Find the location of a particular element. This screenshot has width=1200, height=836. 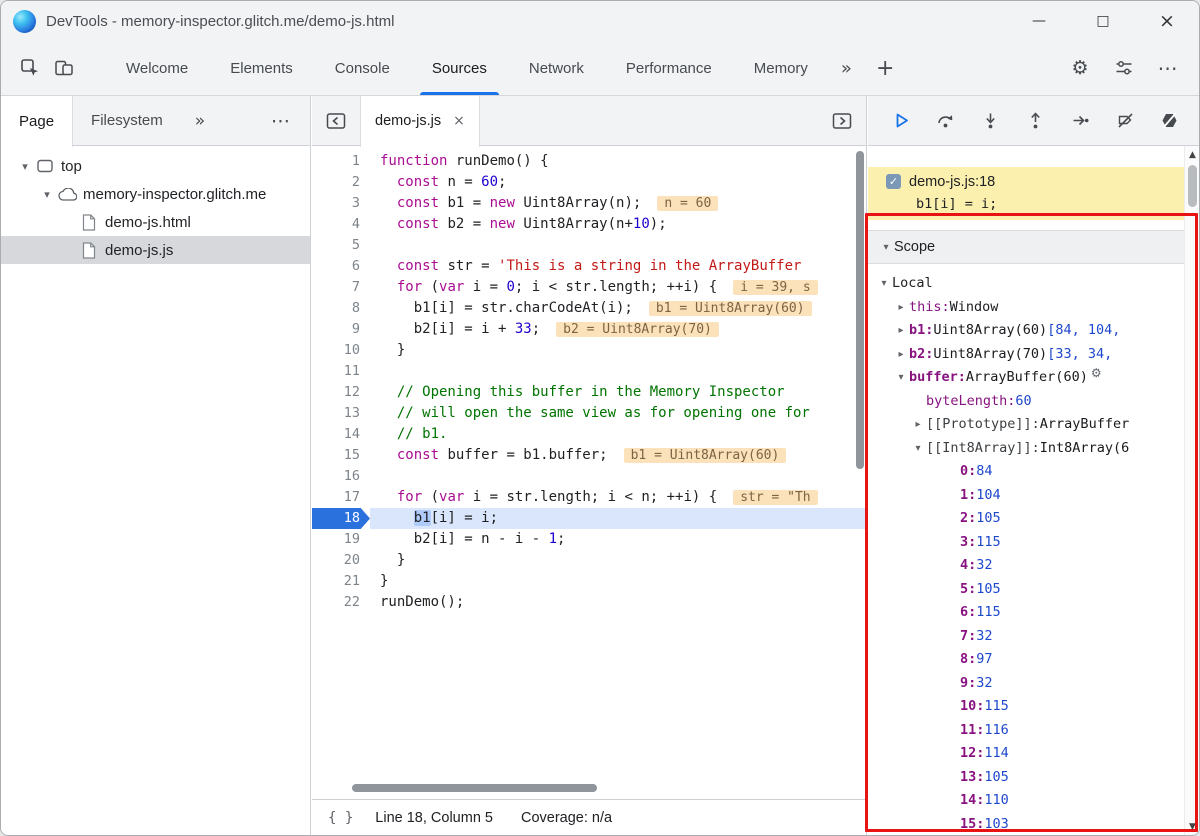

tree-item-demo-js-js: demo-js.js is located at coordinates (155, 250).